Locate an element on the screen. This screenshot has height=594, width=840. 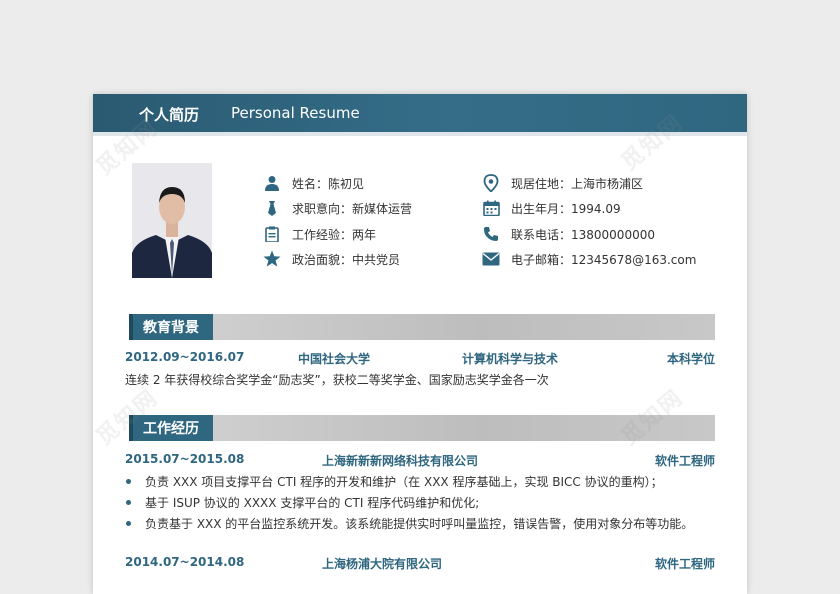
clipboard-icon is located at coordinates (272, 234).